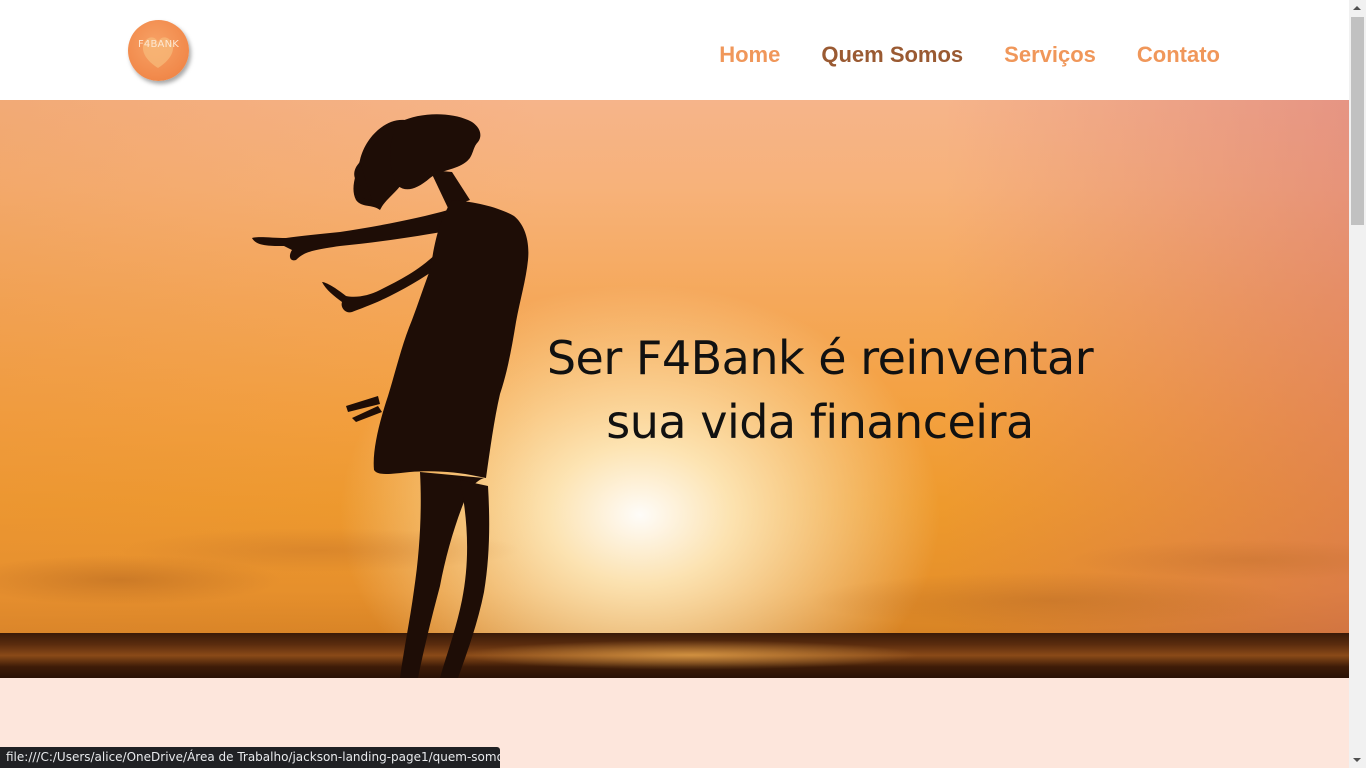  I want to click on vertical-scrollbar, so click(1357, 384).